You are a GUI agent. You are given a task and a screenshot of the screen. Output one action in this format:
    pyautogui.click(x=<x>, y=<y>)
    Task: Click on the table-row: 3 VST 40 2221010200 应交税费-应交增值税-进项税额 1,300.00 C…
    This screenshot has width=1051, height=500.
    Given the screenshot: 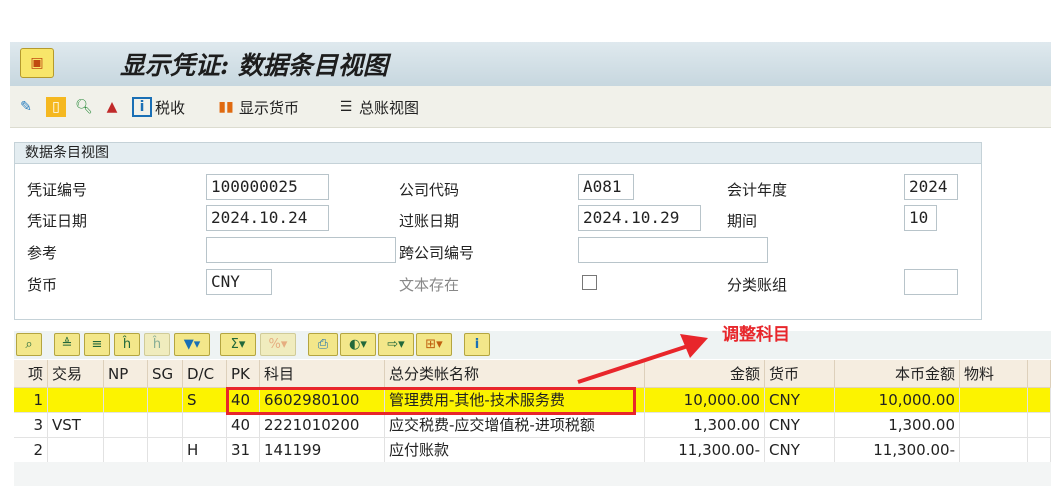 What is the action you would take?
    pyautogui.click(x=532, y=425)
    